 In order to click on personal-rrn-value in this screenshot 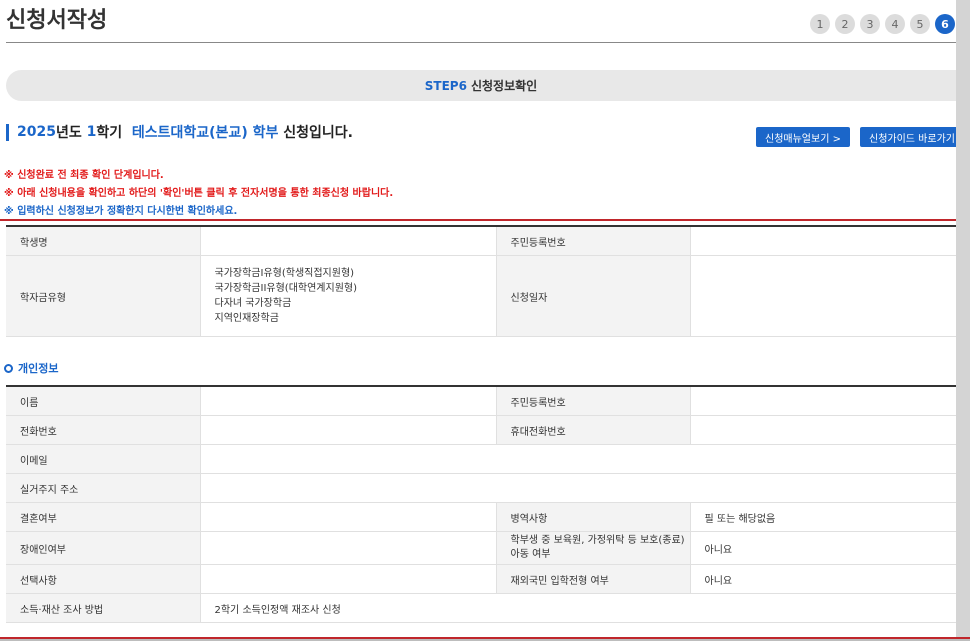, I will do `click(822, 400)`.